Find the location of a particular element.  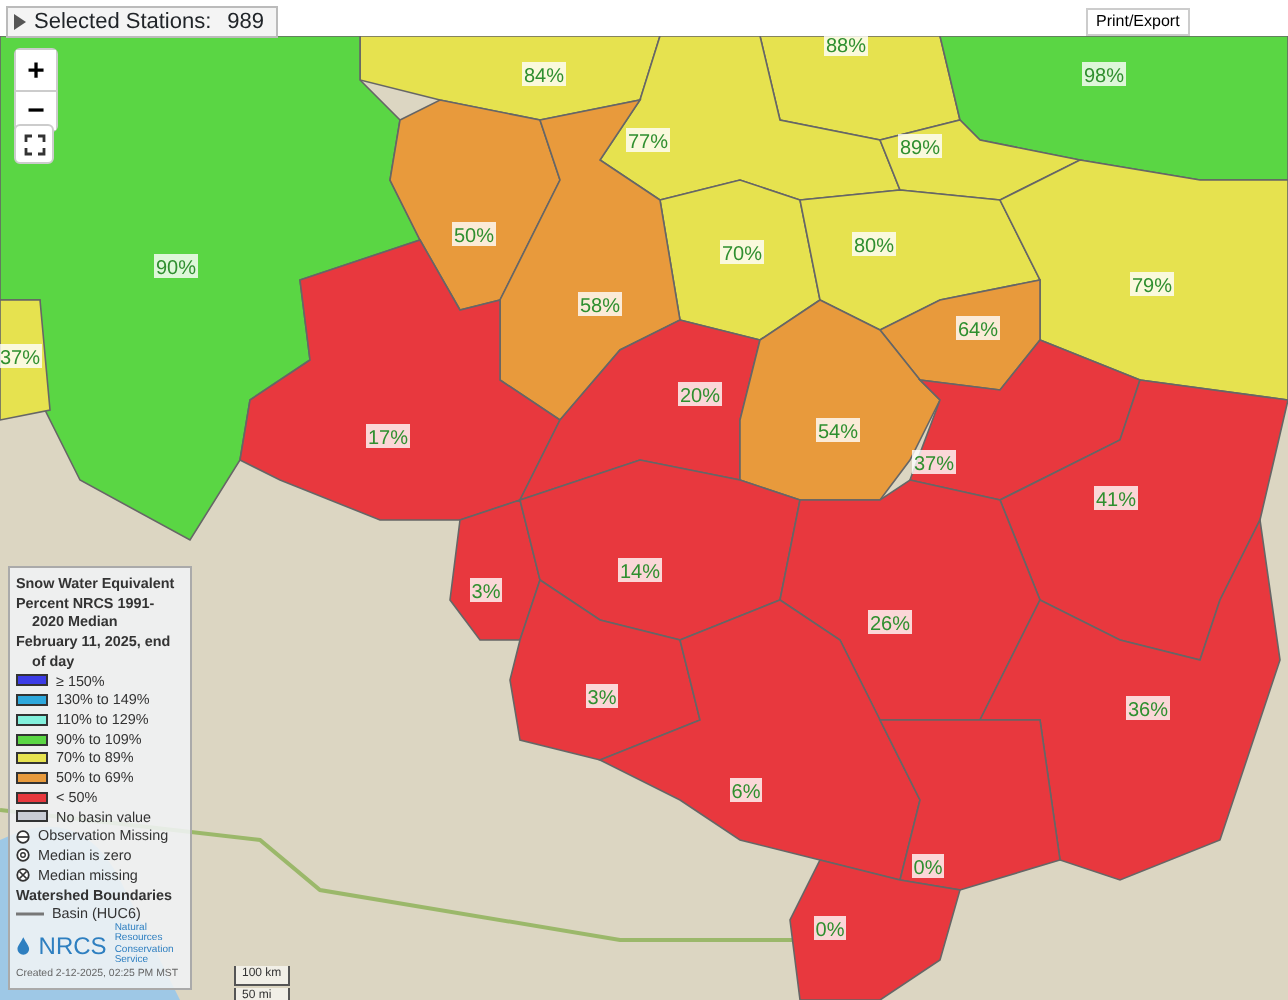

basin-percent-label: 58% is located at coordinates (600, 305).